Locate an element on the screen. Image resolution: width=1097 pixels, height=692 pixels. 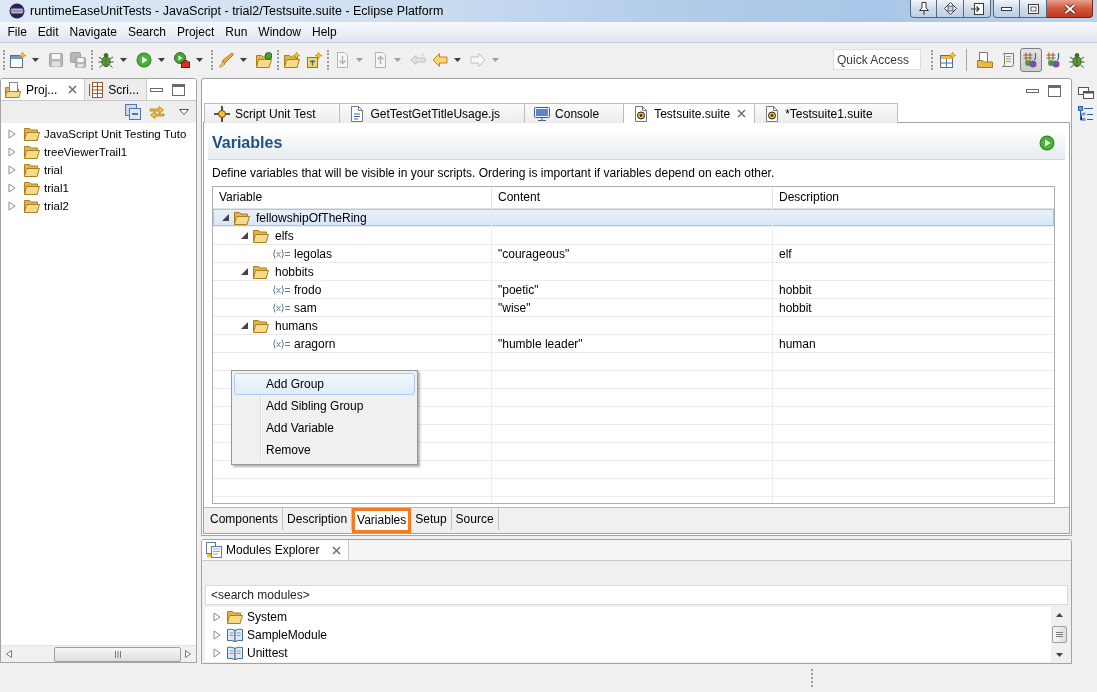
page-tab: Components is located at coordinates (245, 519).